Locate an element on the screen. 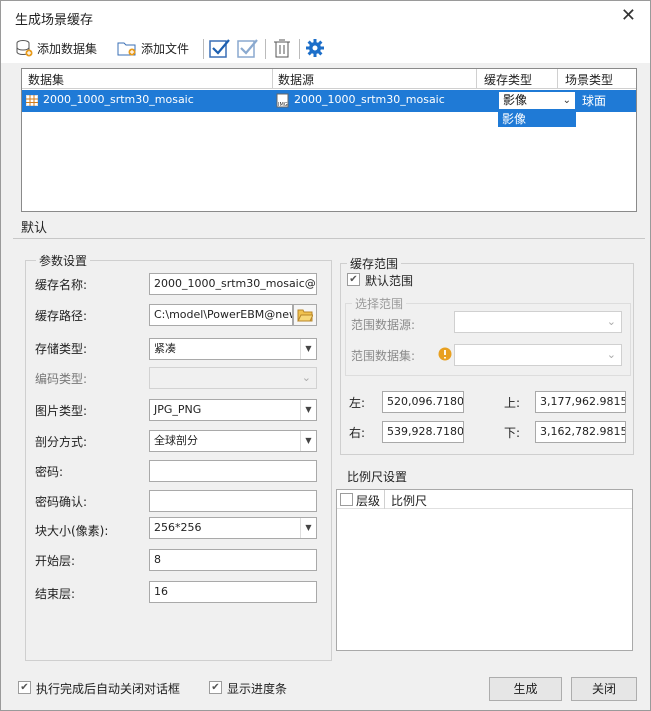 This screenshot has height=711, width=651. database-icon is located at coordinates (24, 48).